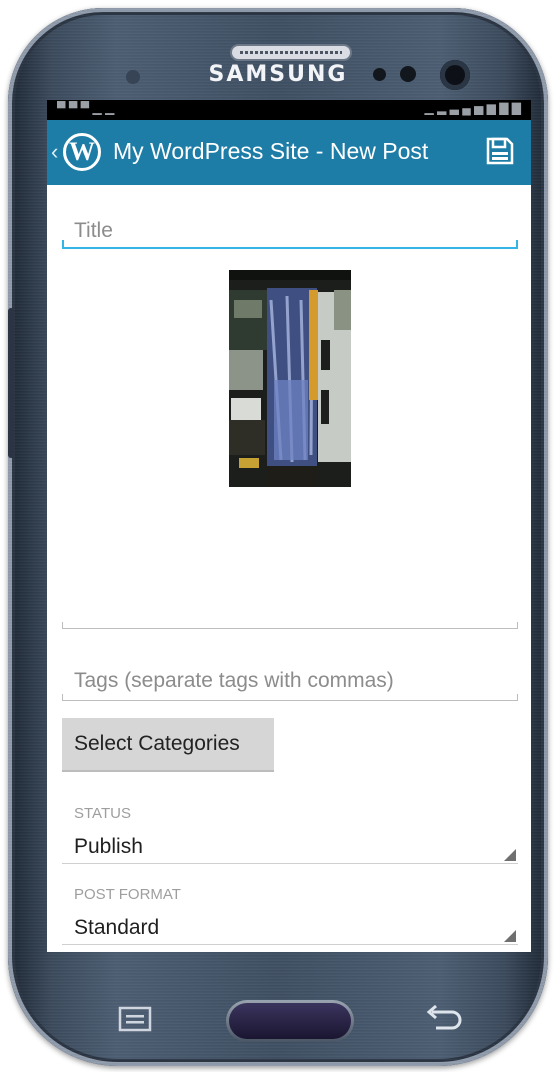  What do you see at coordinates (54, 152) in the screenshot?
I see `chevron-left-icon: ‹` at bounding box center [54, 152].